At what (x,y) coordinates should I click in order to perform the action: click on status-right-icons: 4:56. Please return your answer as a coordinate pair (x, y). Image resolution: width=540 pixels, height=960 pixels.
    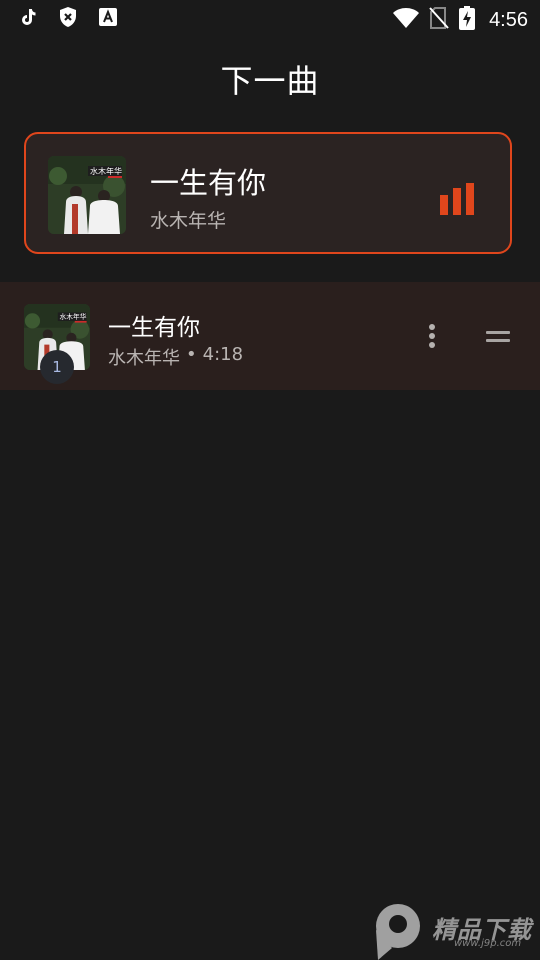
    Looking at the image, I should click on (460, 20).